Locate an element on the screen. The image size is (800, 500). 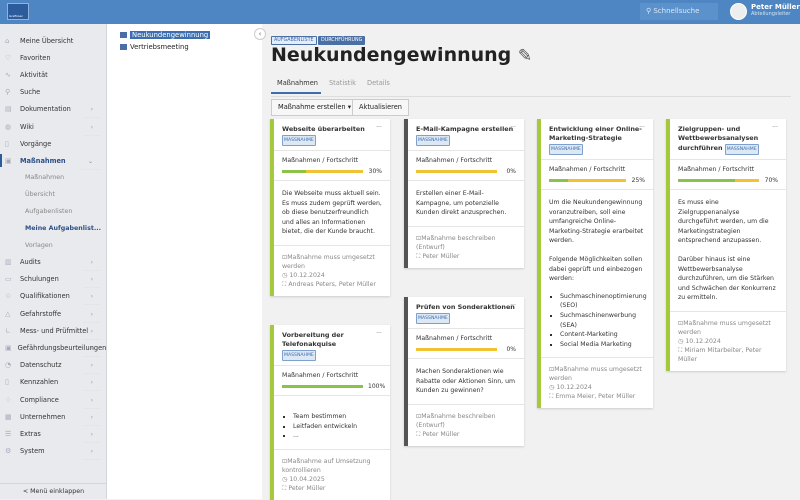
sidebar-item: ▭ Schulungen › is located at coordinates (53, 280).